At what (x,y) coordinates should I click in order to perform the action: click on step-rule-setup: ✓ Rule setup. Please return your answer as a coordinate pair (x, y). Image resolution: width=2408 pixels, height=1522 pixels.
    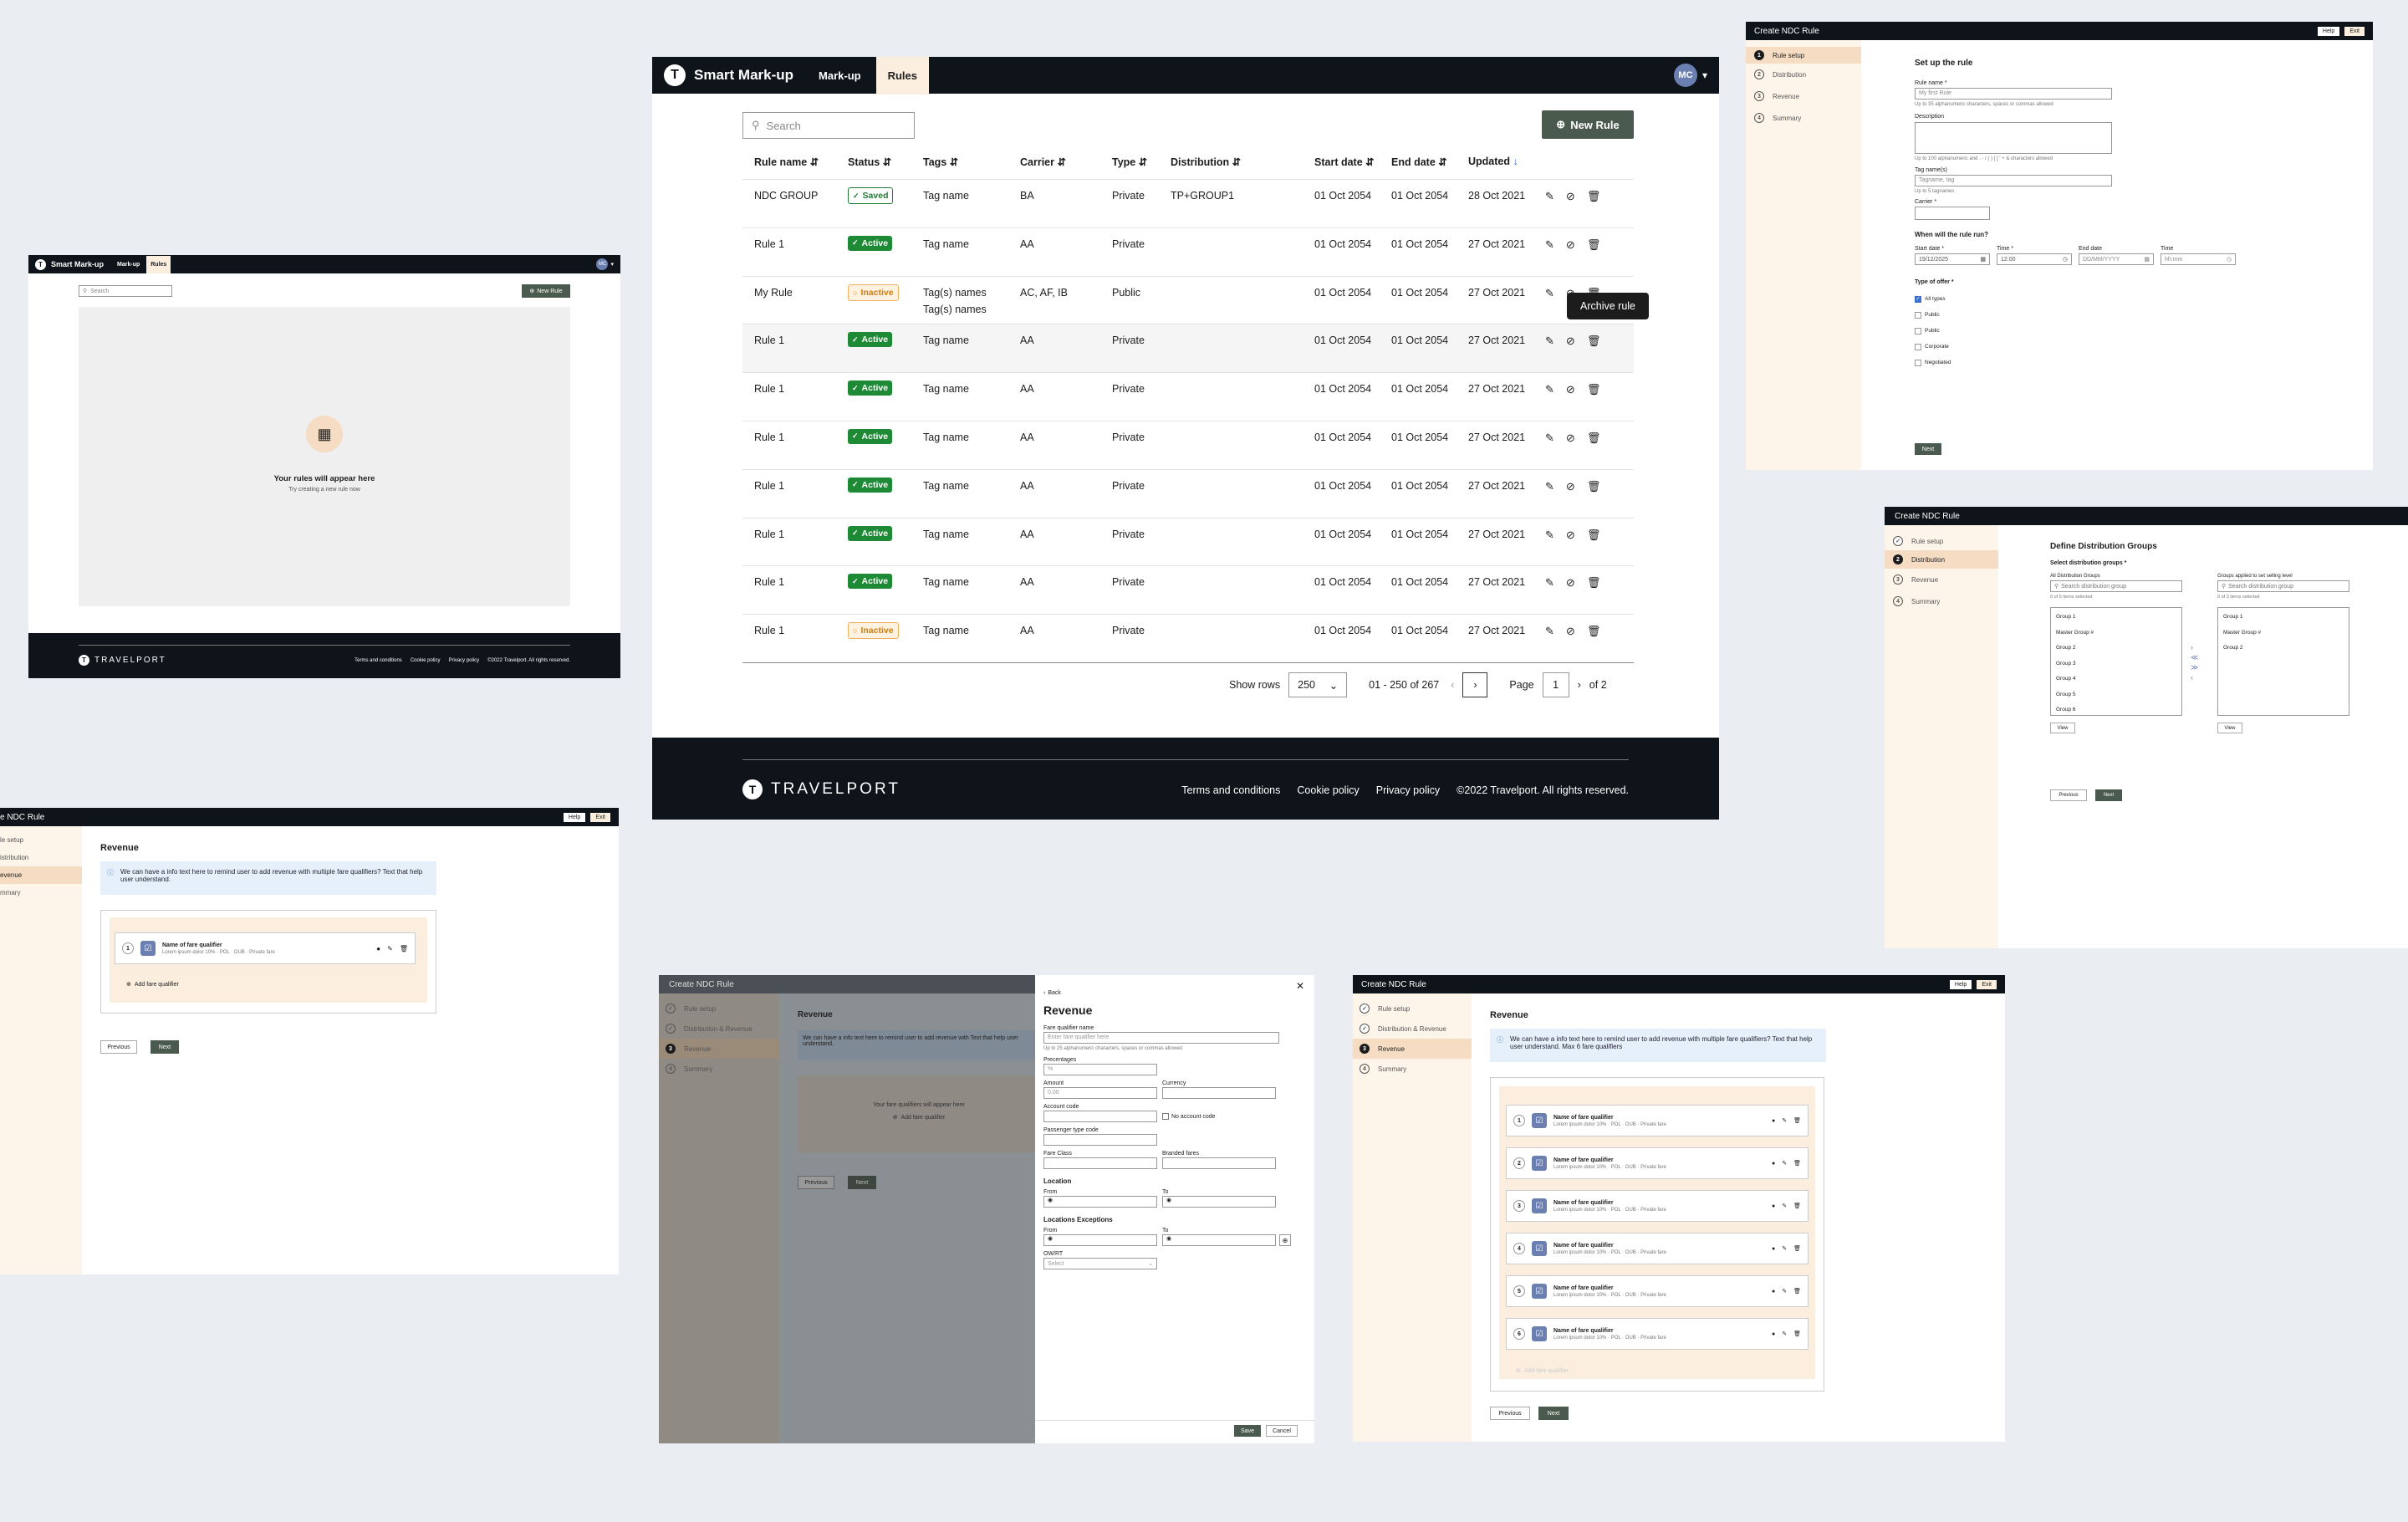
    Looking at the image, I should click on (1413, 1008).